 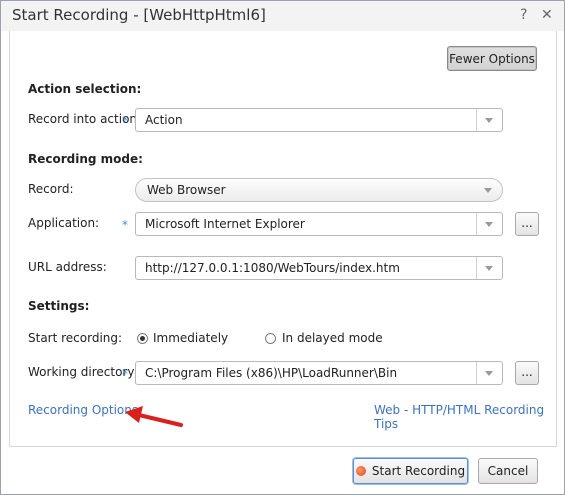 What do you see at coordinates (142, 338) in the screenshot?
I see `immediately-radio` at bounding box center [142, 338].